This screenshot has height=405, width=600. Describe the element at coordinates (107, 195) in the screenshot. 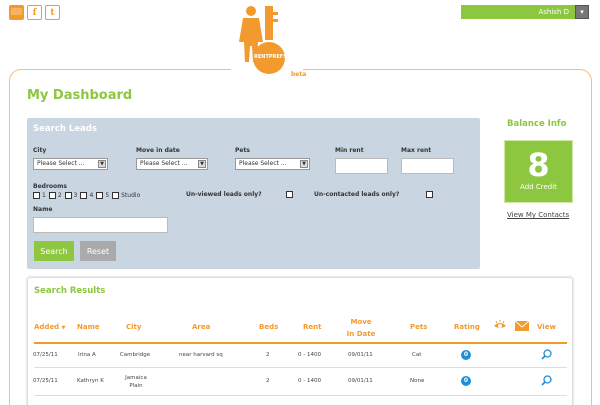

I see `bedroom-option-label: 5` at that location.